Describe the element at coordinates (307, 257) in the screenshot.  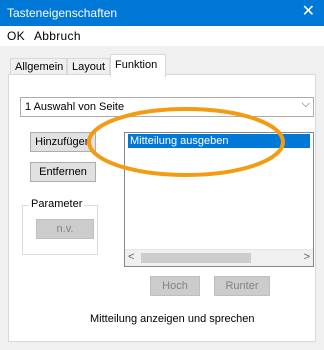
I see `scroll-right-icon: >` at that location.